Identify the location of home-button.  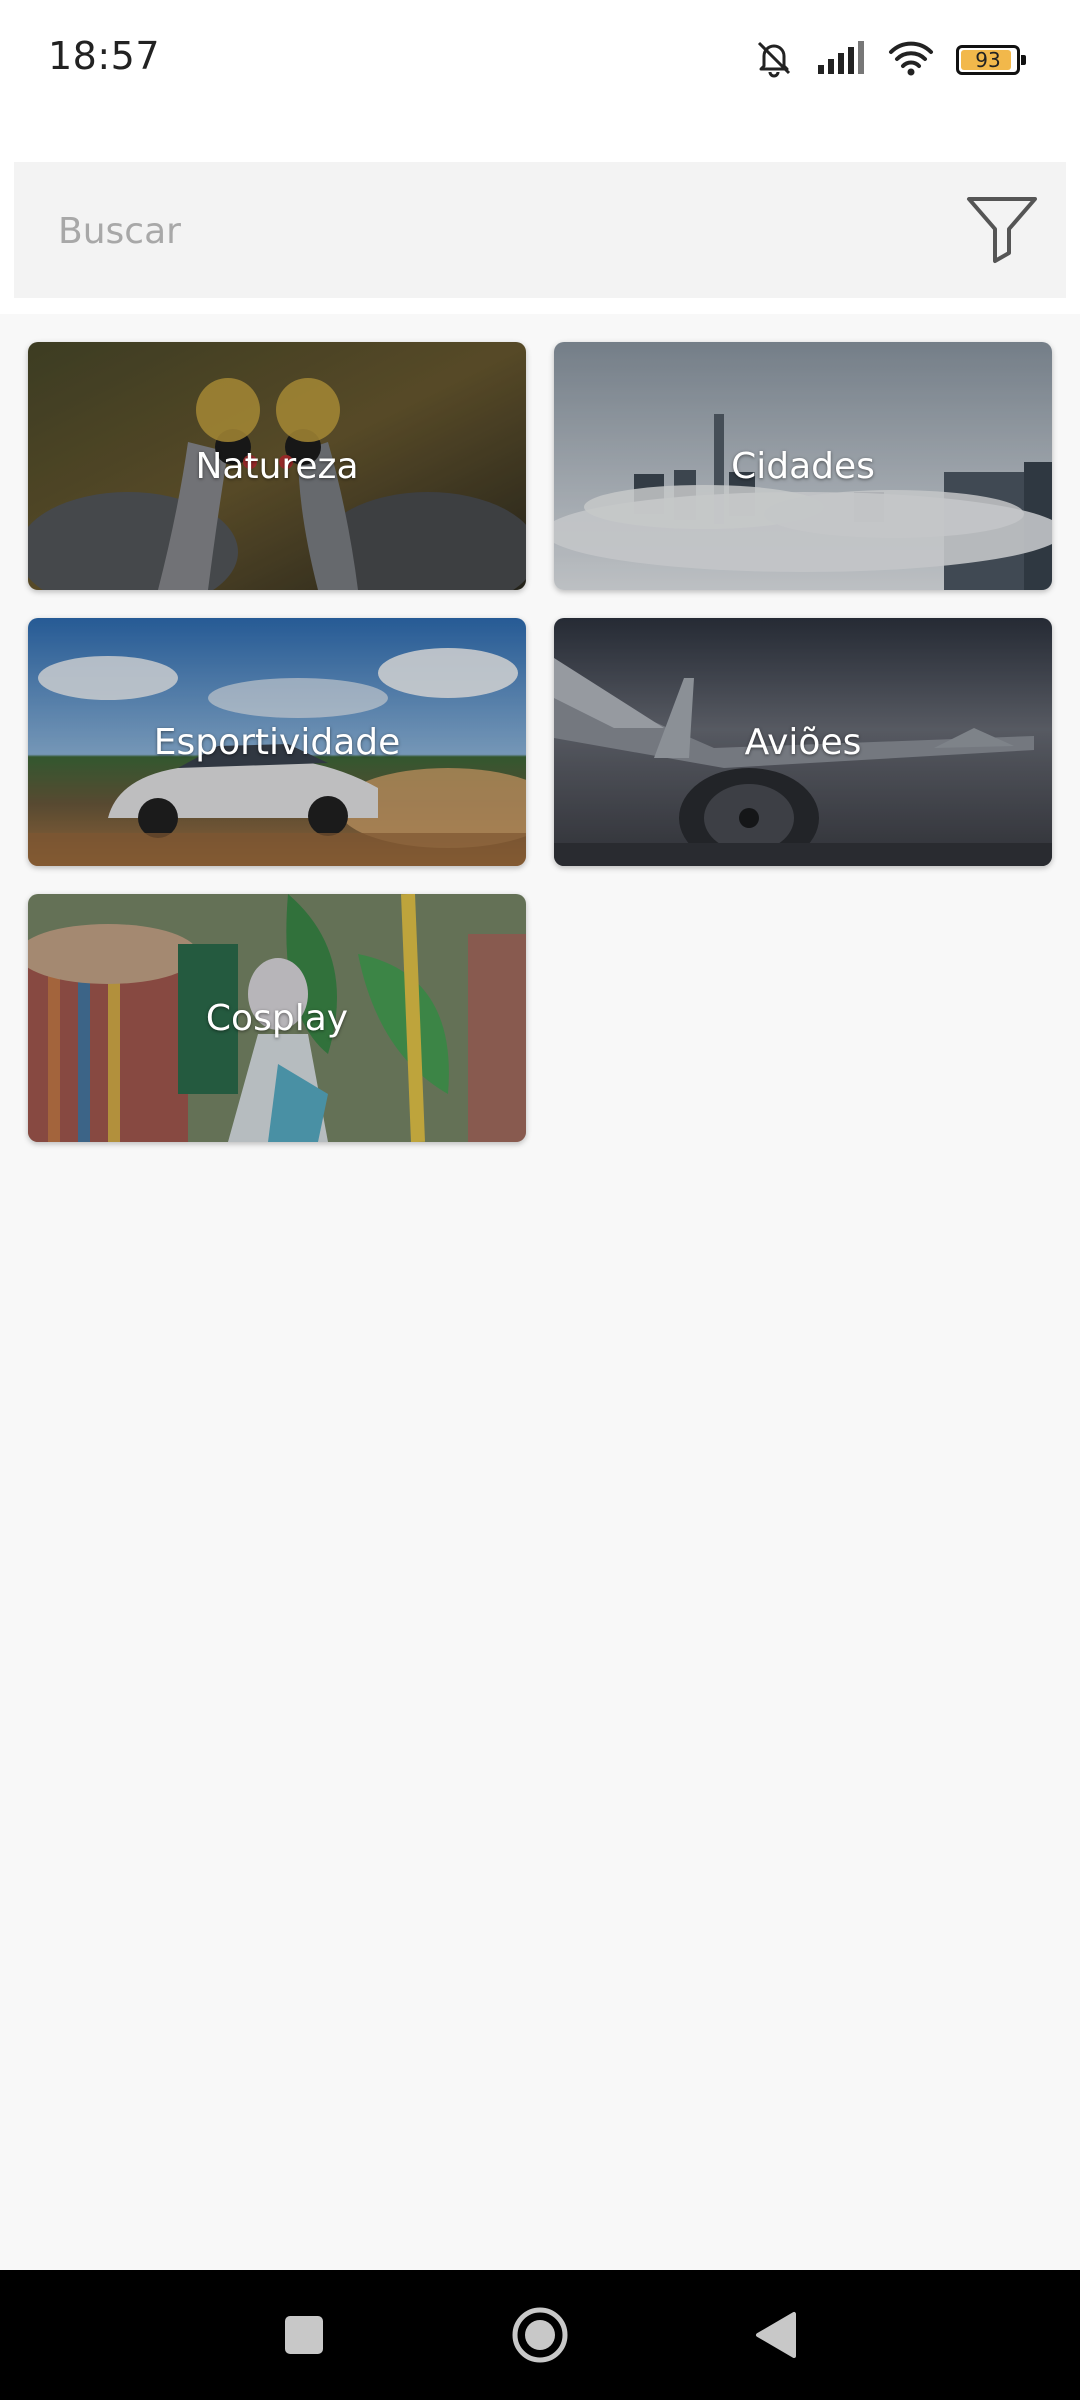
(540, 2335).